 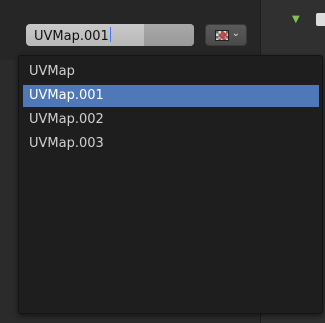 I want to click on uv-map-name-value: UVMap.001, so click(x=72, y=35).